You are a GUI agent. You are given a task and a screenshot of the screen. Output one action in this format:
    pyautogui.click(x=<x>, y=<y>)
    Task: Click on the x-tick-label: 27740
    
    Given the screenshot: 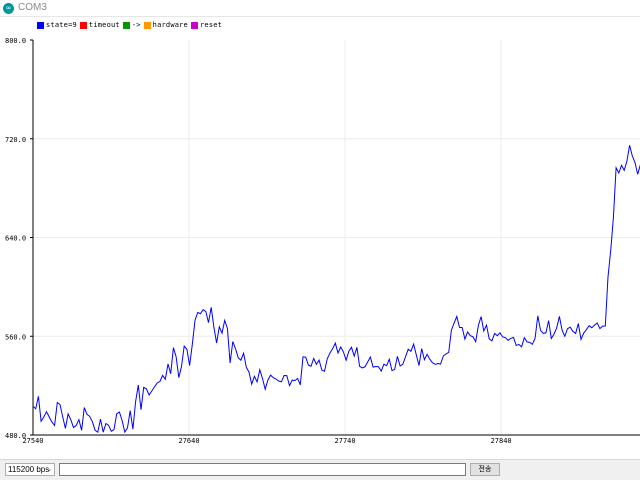 What is the action you would take?
    pyautogui.click(x=345, y=441)
    